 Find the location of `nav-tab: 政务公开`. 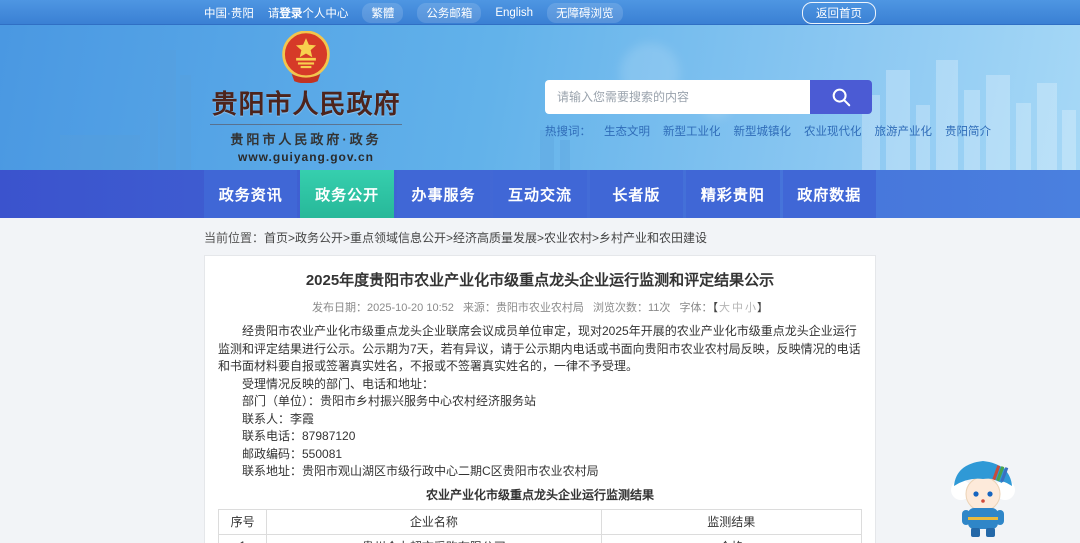

nav-tab: 政务公开 is located at coordinates (347, 194).